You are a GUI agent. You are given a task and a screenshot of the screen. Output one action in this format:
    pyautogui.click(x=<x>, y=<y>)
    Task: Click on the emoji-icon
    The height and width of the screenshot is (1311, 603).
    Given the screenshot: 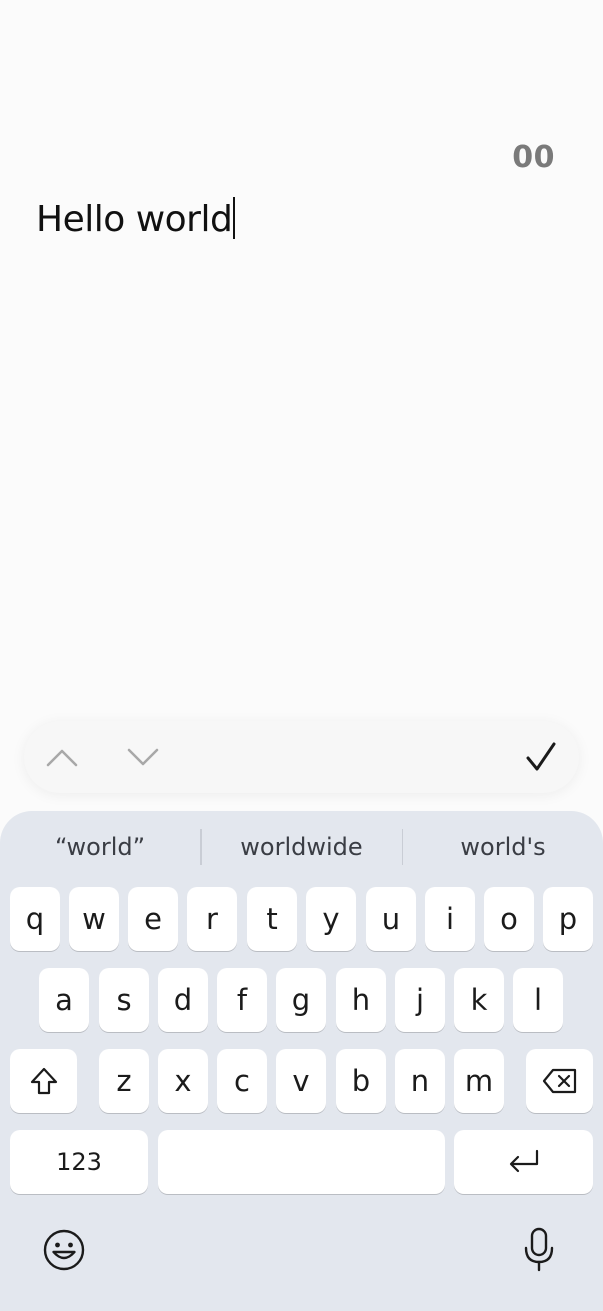 What is the action you would take?
    pyautogui.click(x=64, y=1250)
    